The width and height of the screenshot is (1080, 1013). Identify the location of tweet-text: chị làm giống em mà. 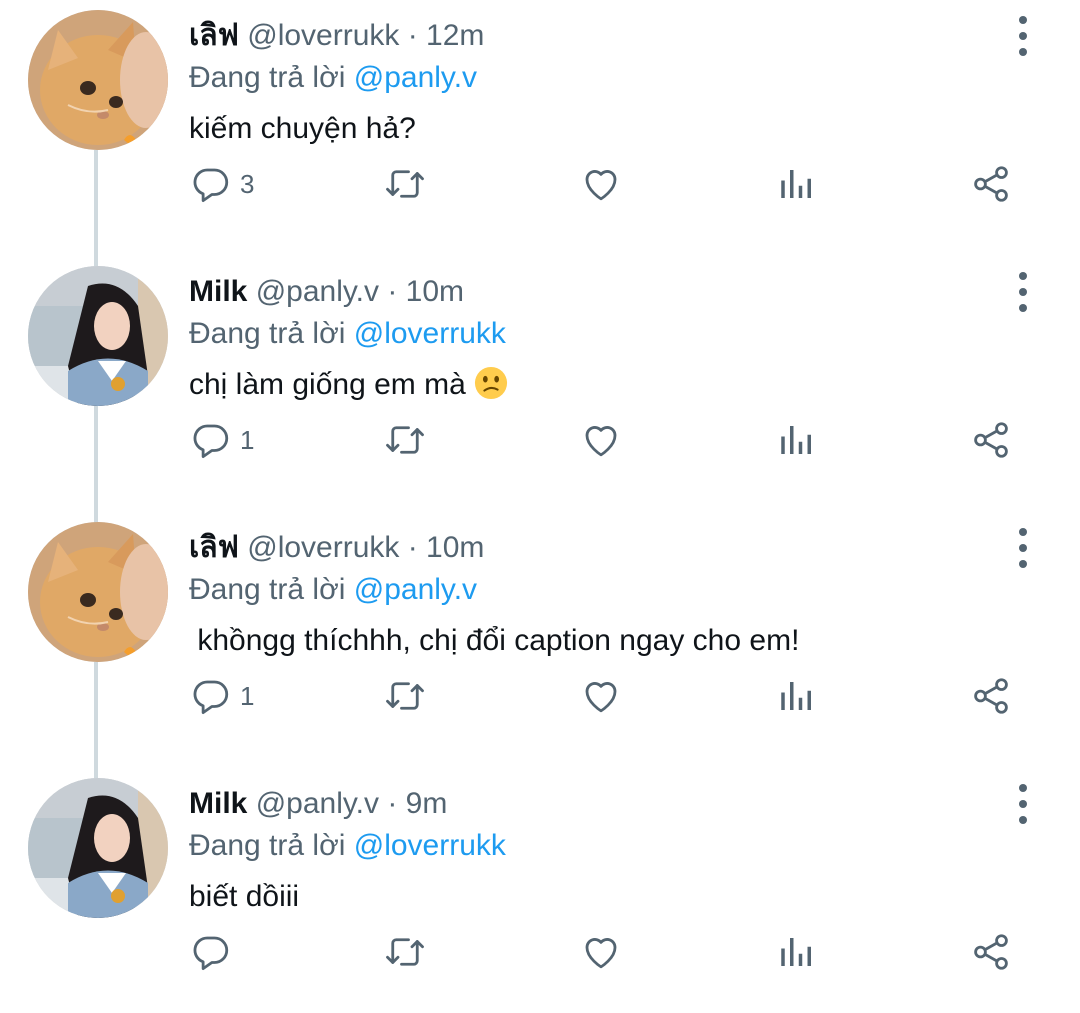
(348, 385).